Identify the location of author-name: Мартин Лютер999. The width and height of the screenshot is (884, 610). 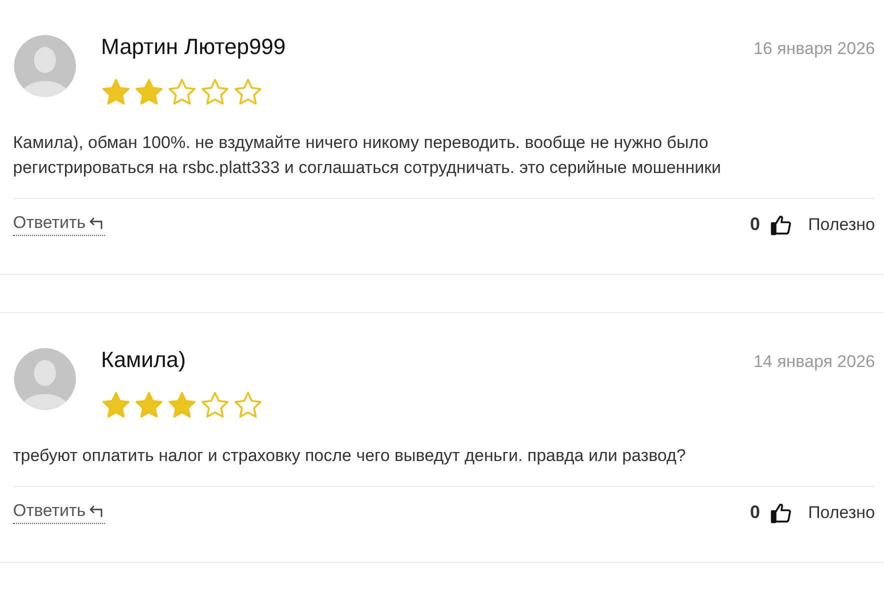
(193, 47).